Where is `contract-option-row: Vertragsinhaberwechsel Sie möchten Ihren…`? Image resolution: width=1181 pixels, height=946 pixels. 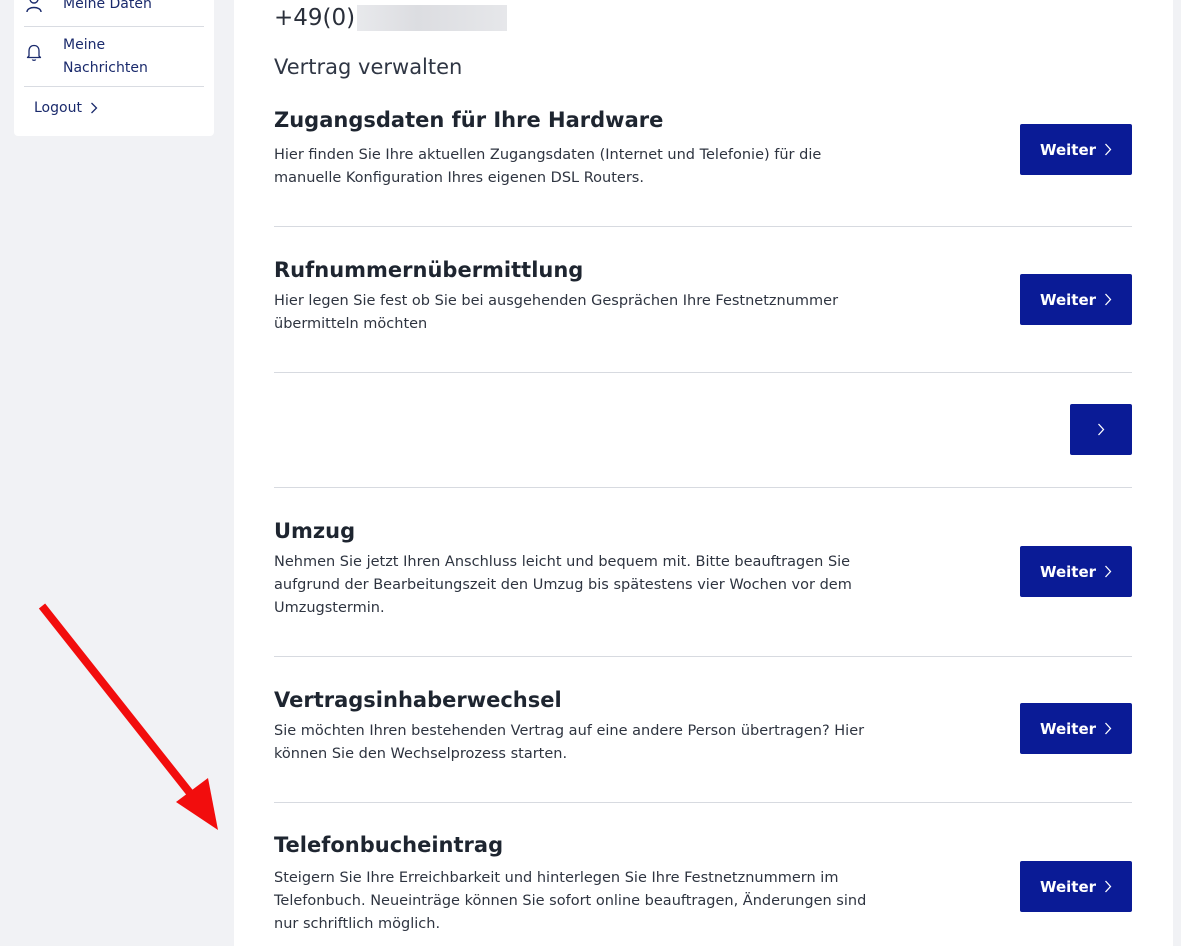 contract-option-row: Vertragsinhaberwechsel Sie möchten Ihren… is located at coordinates (703, 726).